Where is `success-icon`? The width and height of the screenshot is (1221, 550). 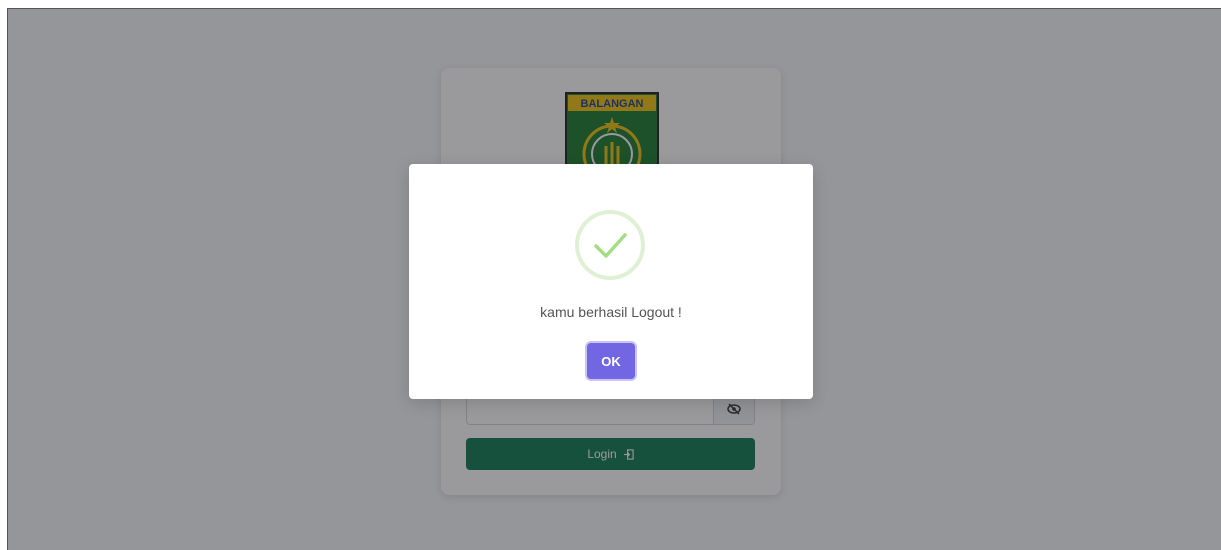
success-icon is located at coordinates (610, 245).